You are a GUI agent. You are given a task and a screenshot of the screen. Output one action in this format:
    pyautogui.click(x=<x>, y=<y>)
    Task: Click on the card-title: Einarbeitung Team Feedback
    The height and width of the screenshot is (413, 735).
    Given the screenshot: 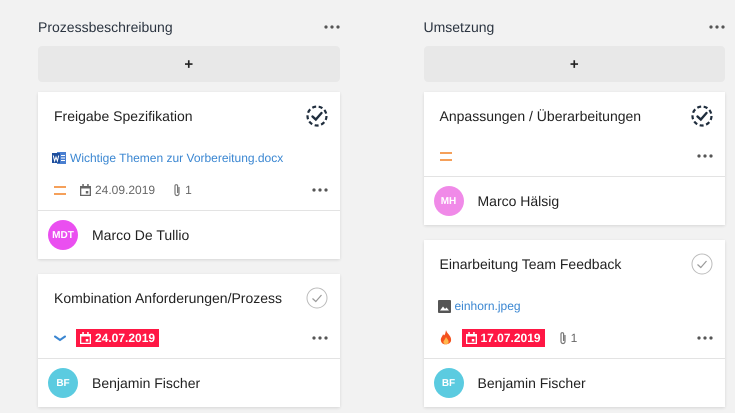 What is the action you would take?
    pyautogui.click(x=531, y=264)
    